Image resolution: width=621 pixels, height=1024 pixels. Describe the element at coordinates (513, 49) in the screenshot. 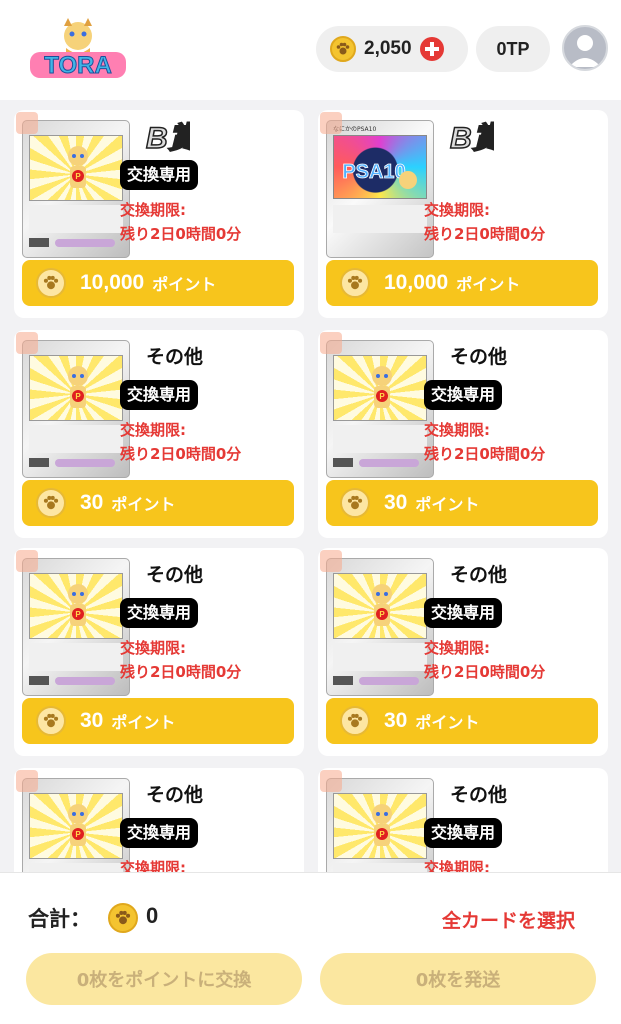

I see `tp-balance: 0TP` at that location.